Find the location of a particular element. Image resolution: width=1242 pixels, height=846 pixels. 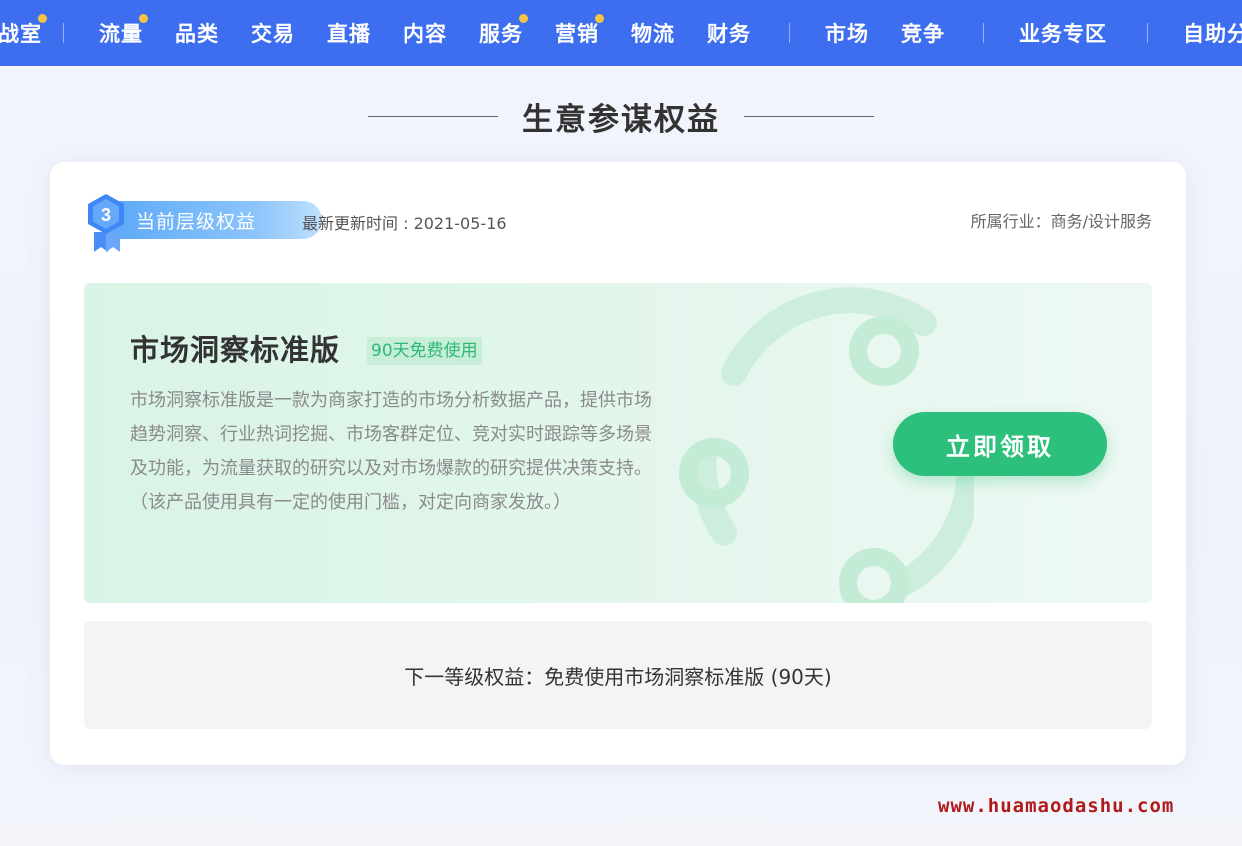

nav-item-war-room: 作战室 is located at coordinates (23, 33).